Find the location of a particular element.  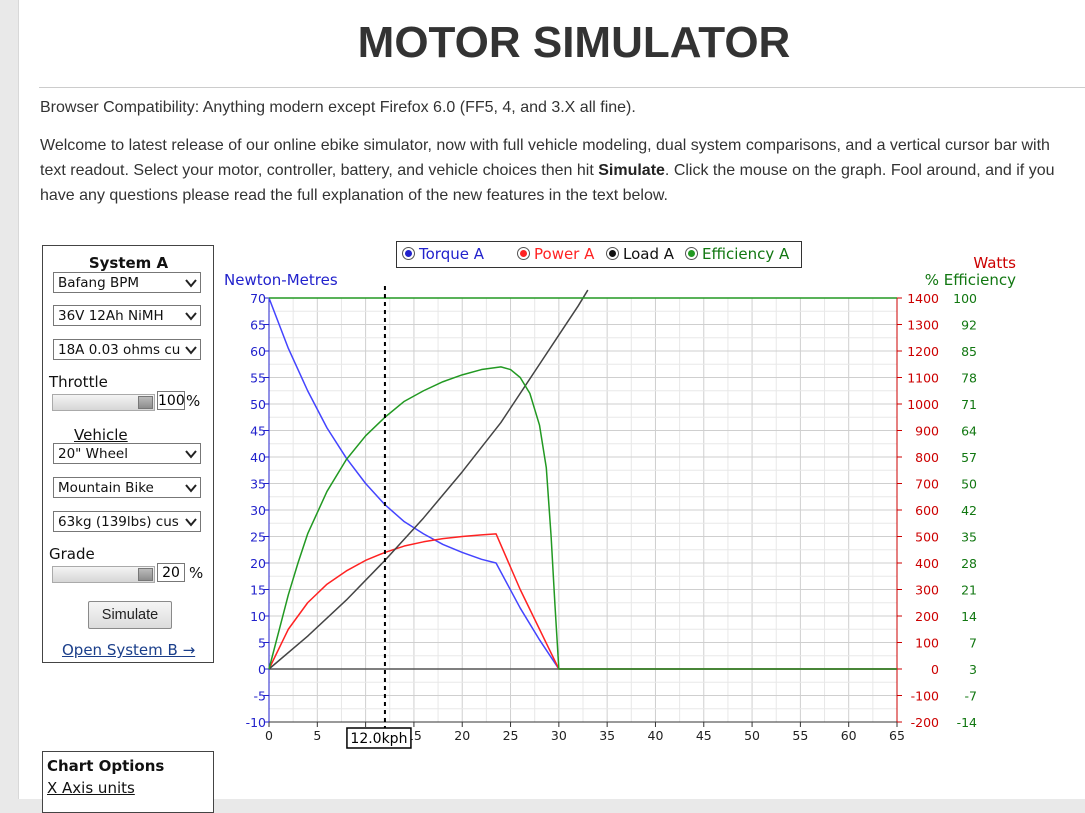

rider-weight-select: 63kg (139lbs) cus is located at coordinates (127, 521).